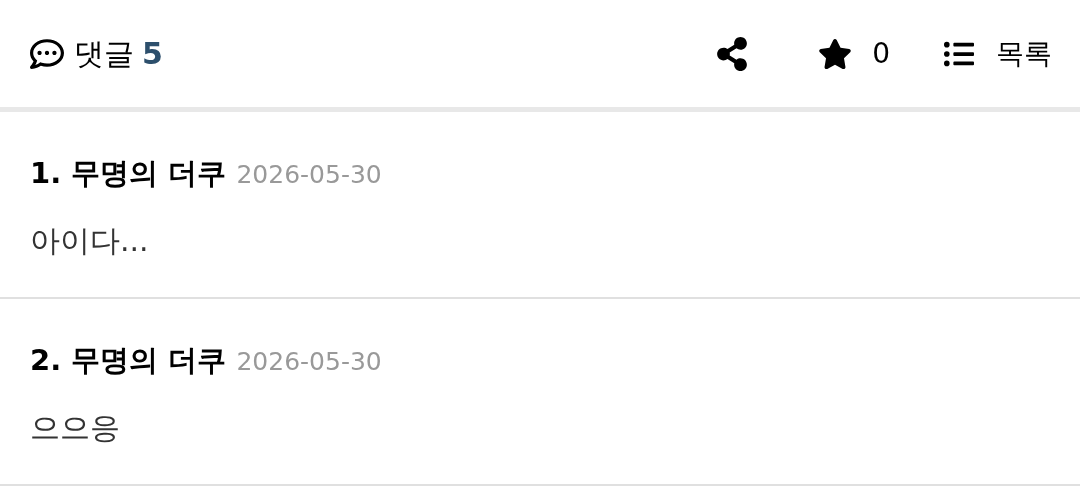 This screenshot has height=487, width=1080. I want to click on comment-author: 1. 무명의 더쿠, so click(128, 173).